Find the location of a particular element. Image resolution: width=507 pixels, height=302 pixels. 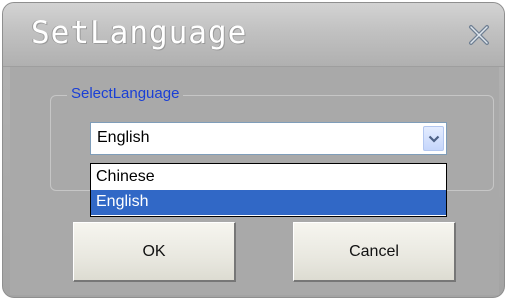

language-dropdown-list: Chinese English is located at coordinates (268, 190).